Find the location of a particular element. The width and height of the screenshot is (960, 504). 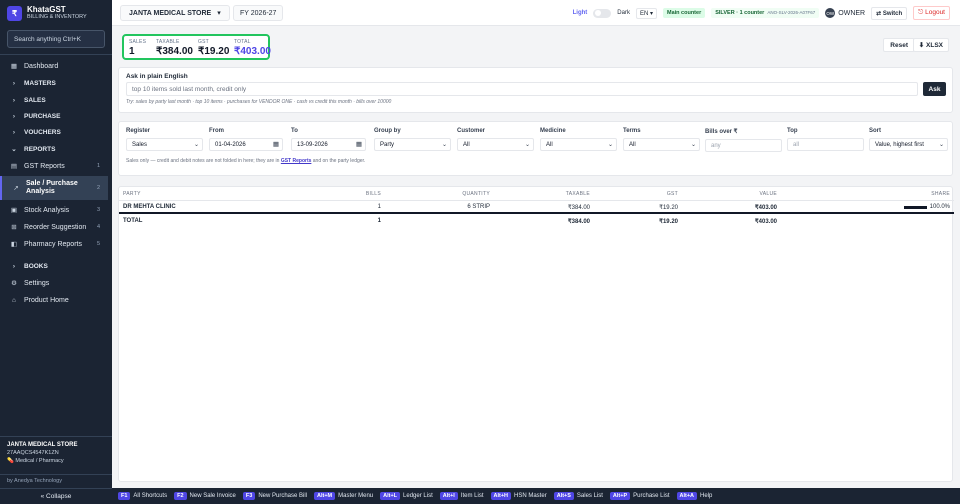

share-bar is located at coordinates (915, 207).